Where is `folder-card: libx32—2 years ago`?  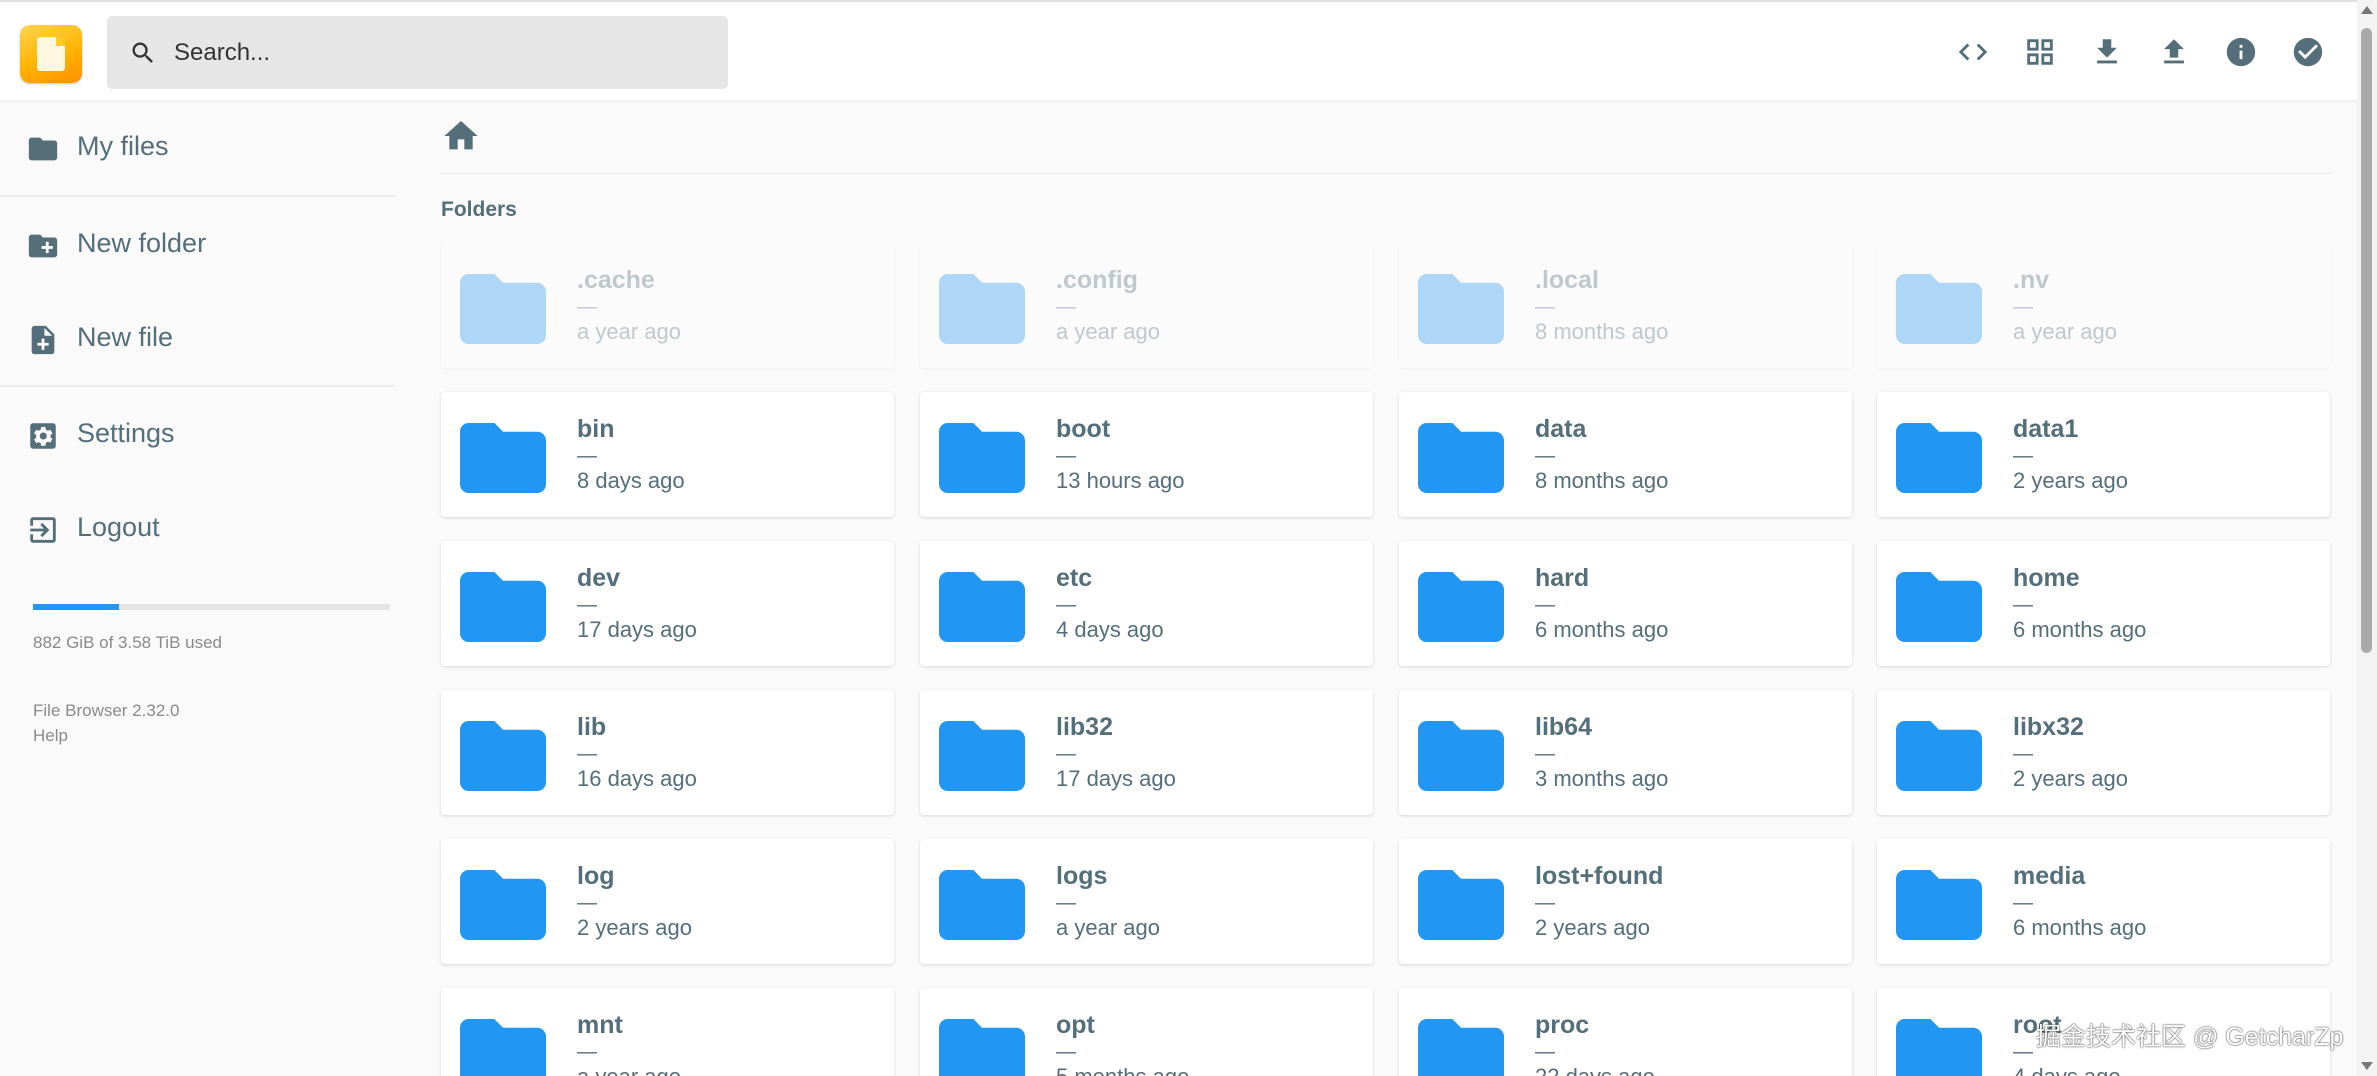 folder-card: libx32—2 years ago is located at coordinates (2103, 752).